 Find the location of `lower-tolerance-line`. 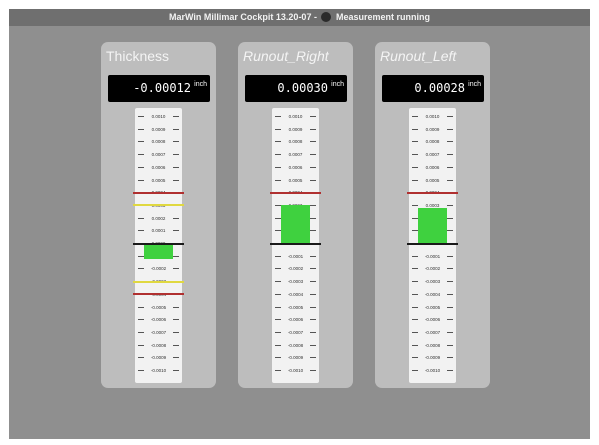

lower-tolerance-line is located at coordinates (158, 294).